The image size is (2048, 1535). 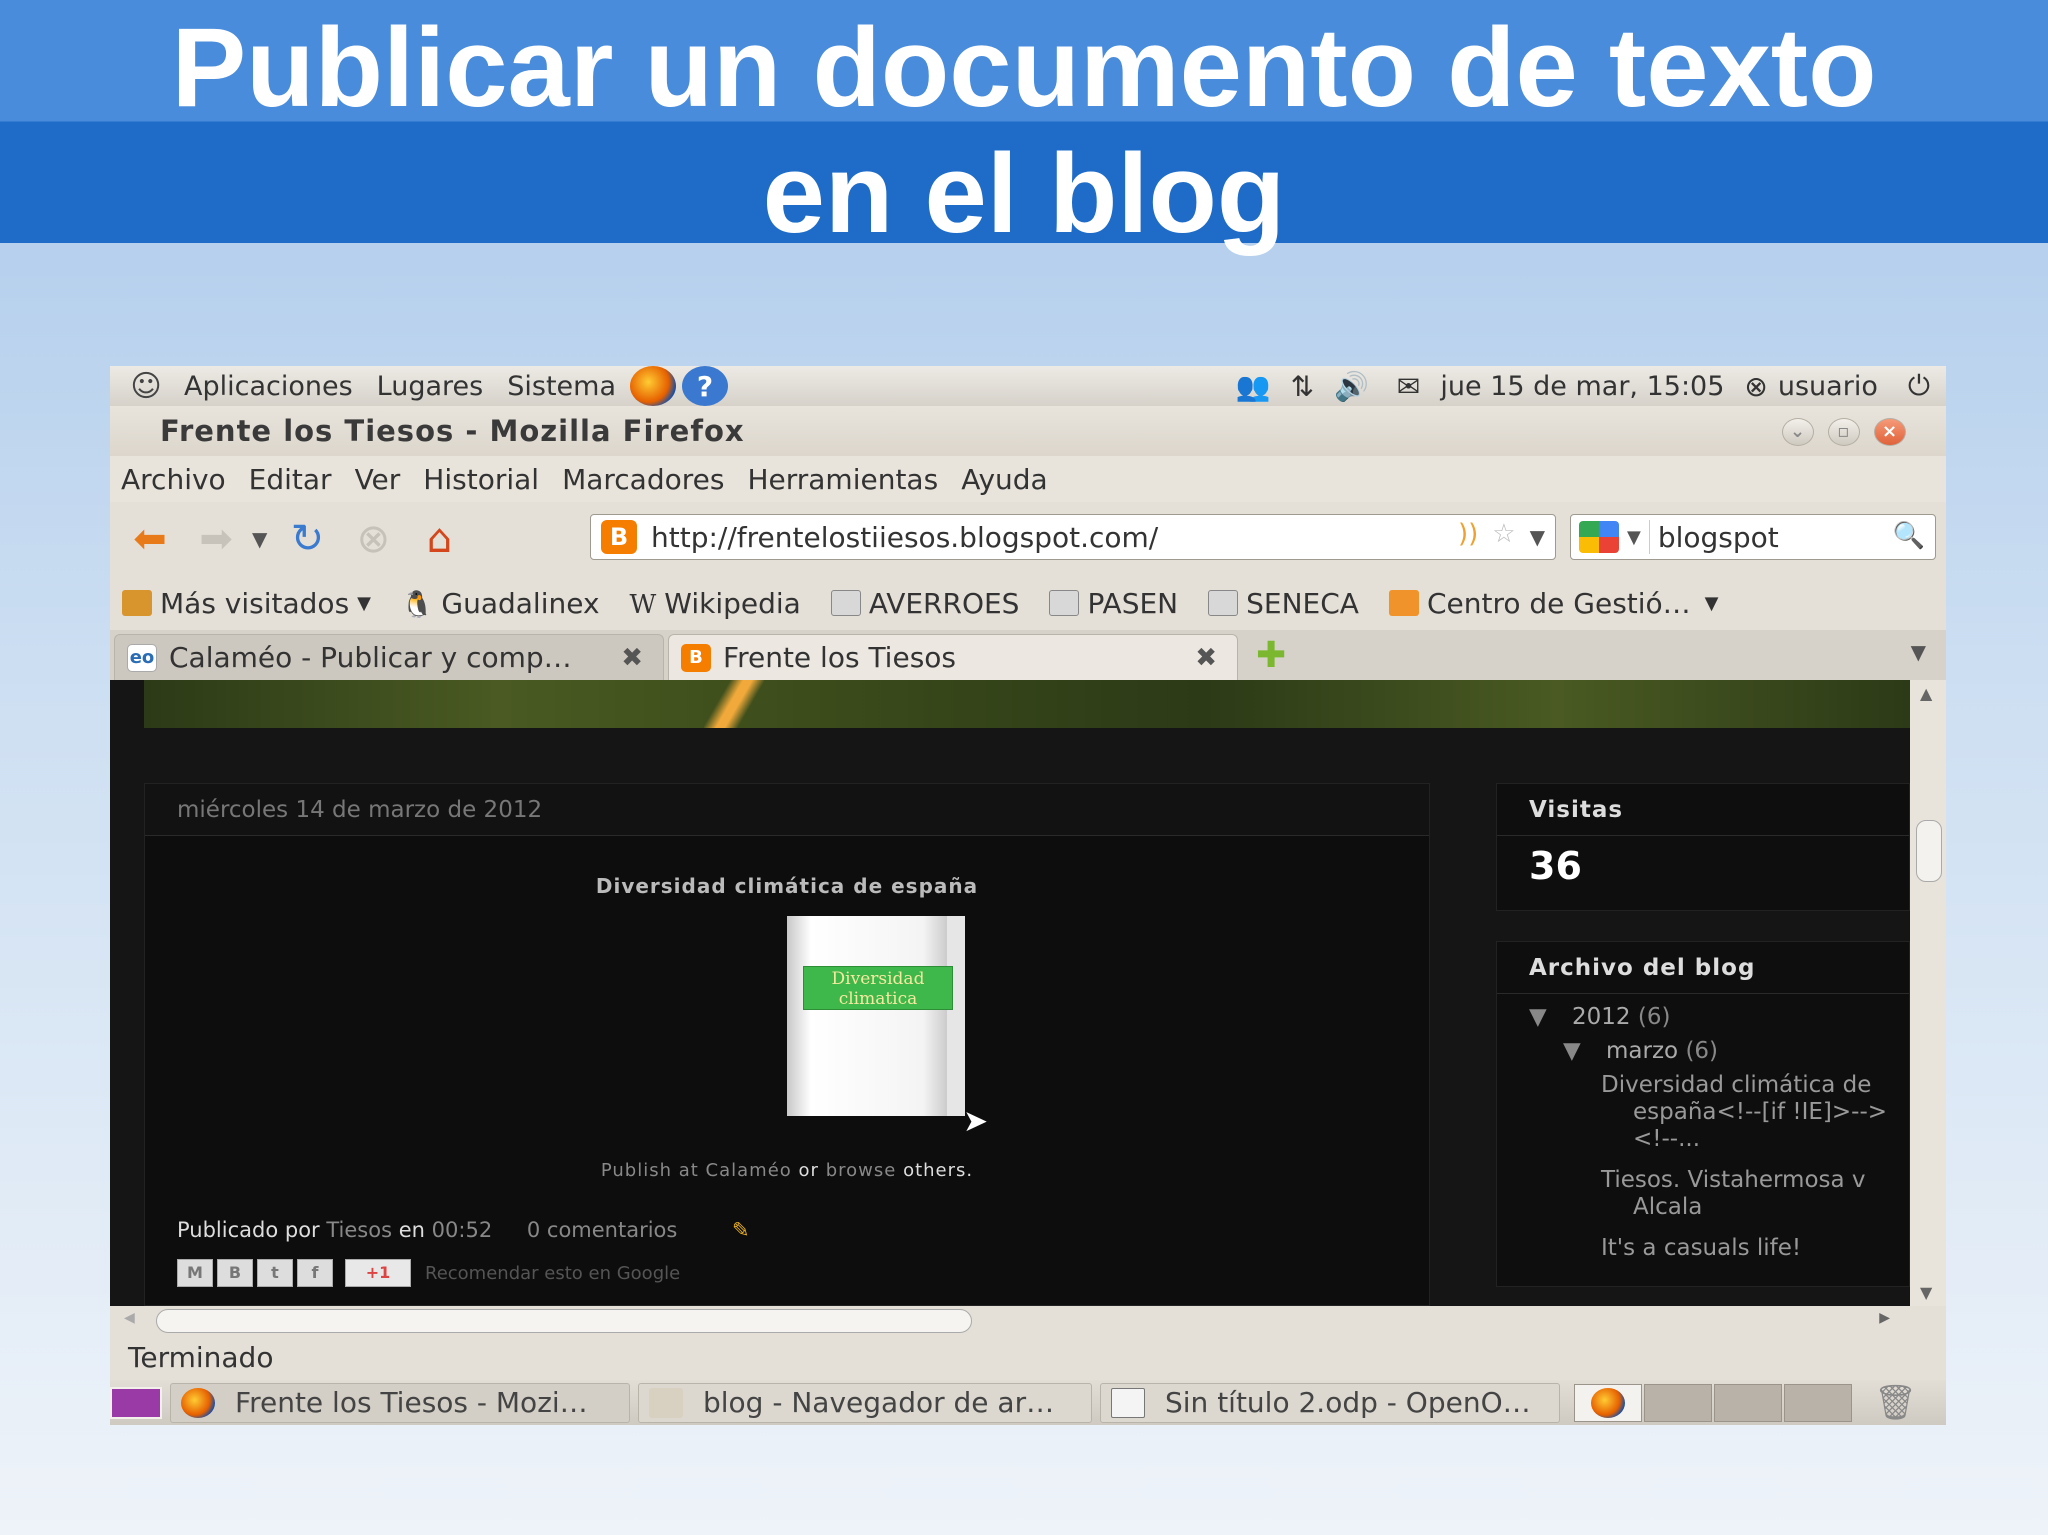 I want to click on volume-icon: 🔊, so click(x=1351, y=386).